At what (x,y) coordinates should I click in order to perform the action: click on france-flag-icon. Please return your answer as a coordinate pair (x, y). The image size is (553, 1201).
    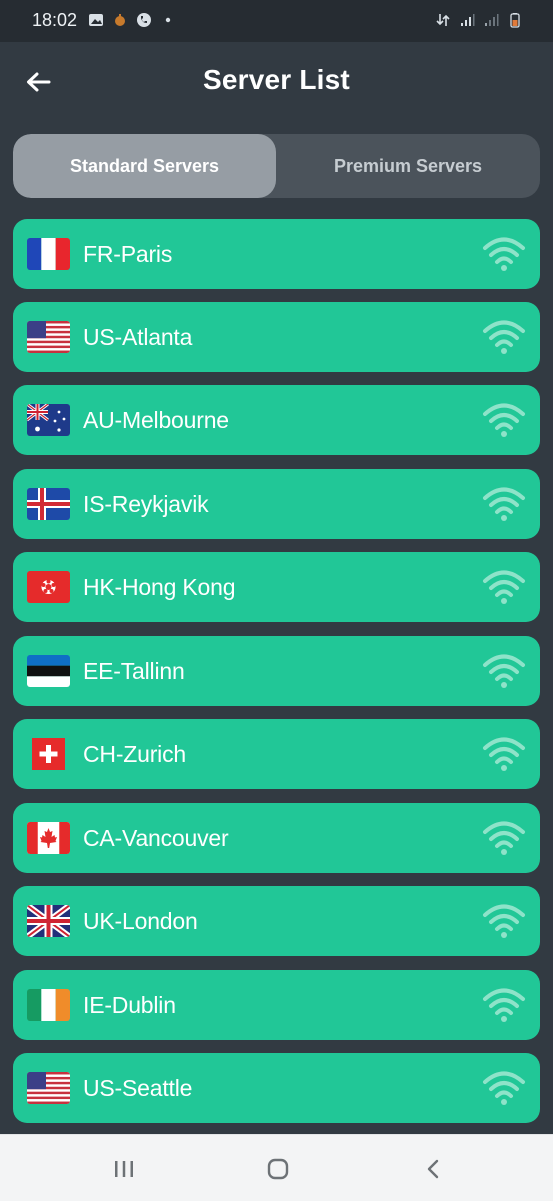
    Looking at the image, I should click on (48, 254).